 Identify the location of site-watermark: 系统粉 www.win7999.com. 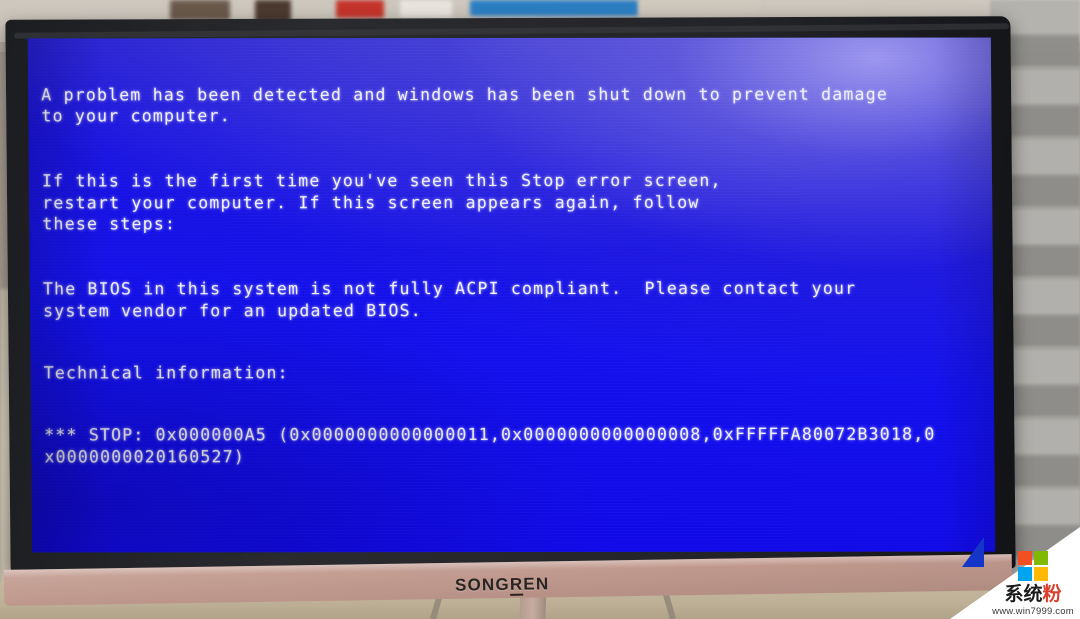
(1015, 573).